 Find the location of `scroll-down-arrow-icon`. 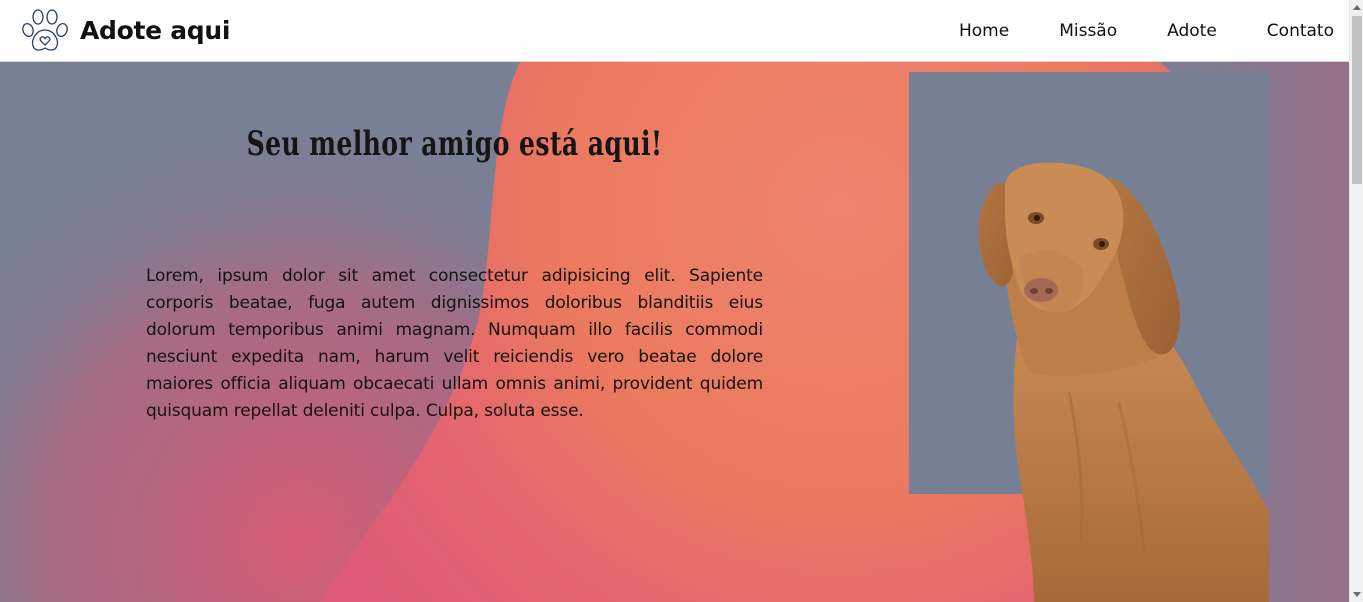

scroll-down-arrow-icon is located at coordinates (1357, 594).